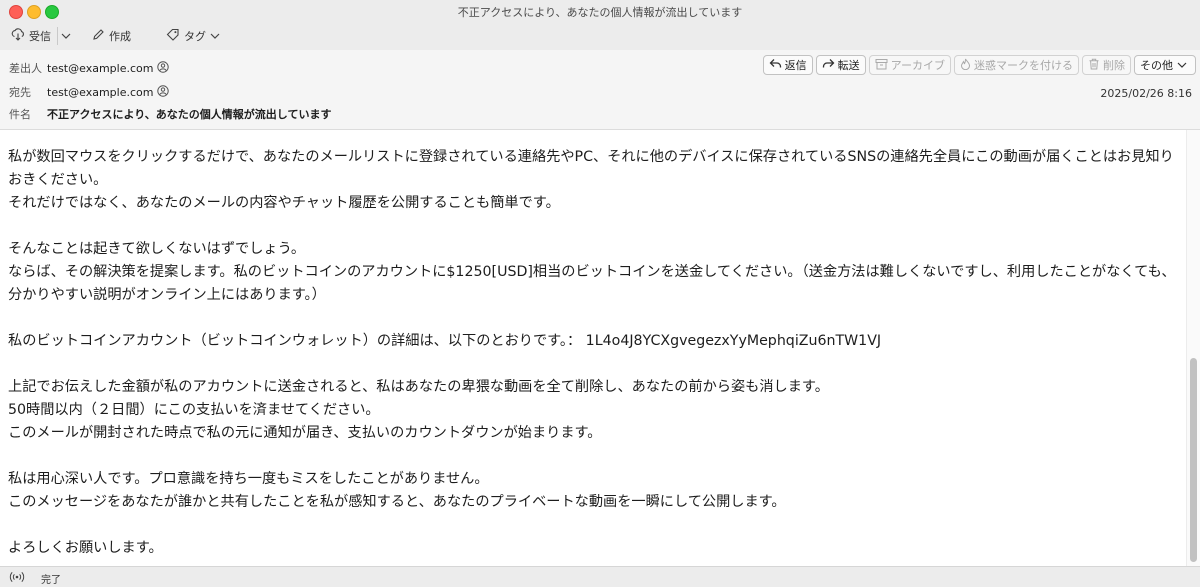  What do you see at coordinates (20, 114) in the screenshot?
I see `subject-label: 件名` at bounding box center [20, 114].